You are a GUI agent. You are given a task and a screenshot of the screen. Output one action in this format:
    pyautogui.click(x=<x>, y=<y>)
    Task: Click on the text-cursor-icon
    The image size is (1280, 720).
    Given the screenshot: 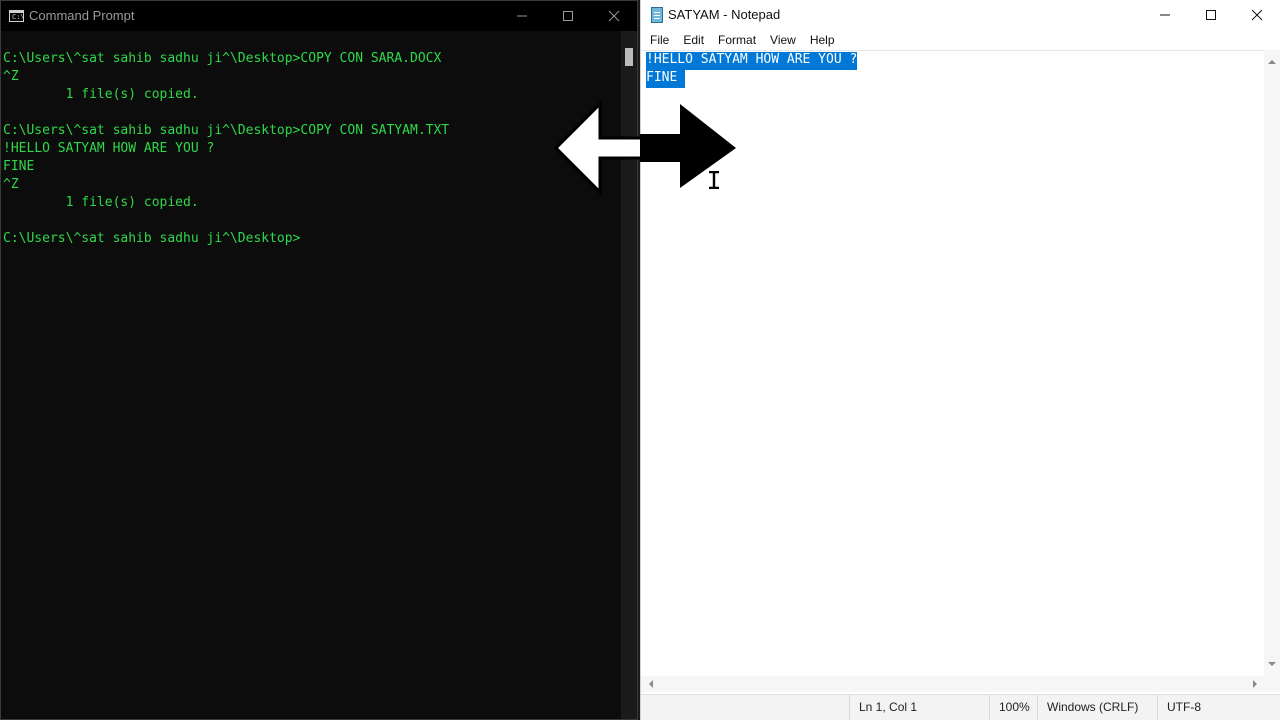 What is the action you would take?
    pyautogui.click(x=714, y=180)
    